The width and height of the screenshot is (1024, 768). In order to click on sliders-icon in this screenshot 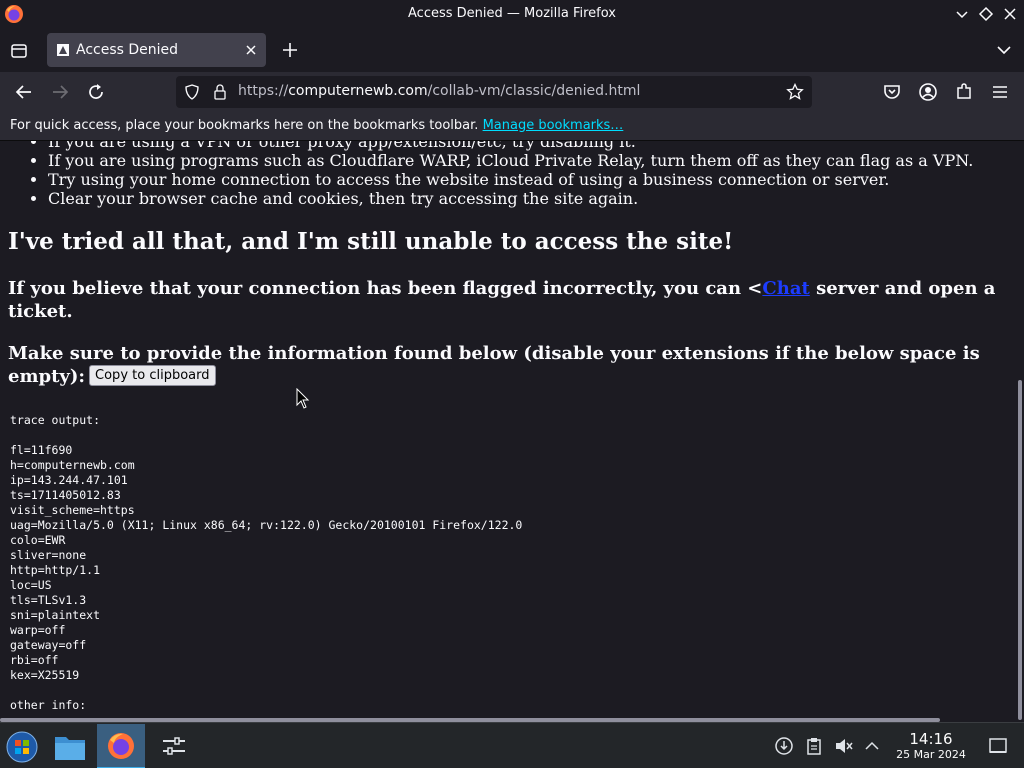, I will do `click(174, 746)`.